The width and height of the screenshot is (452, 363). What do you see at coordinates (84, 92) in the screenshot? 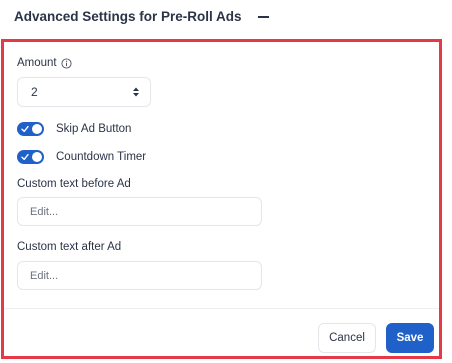
I see `amount-stepper: 2` at bounding box center [84, 92].